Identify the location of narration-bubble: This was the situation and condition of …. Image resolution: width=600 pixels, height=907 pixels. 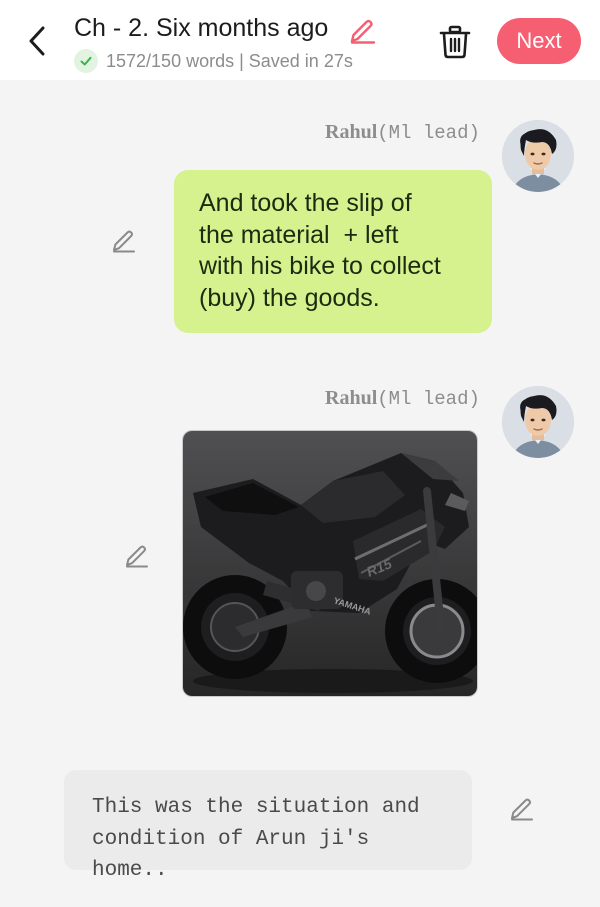
(268, 826).